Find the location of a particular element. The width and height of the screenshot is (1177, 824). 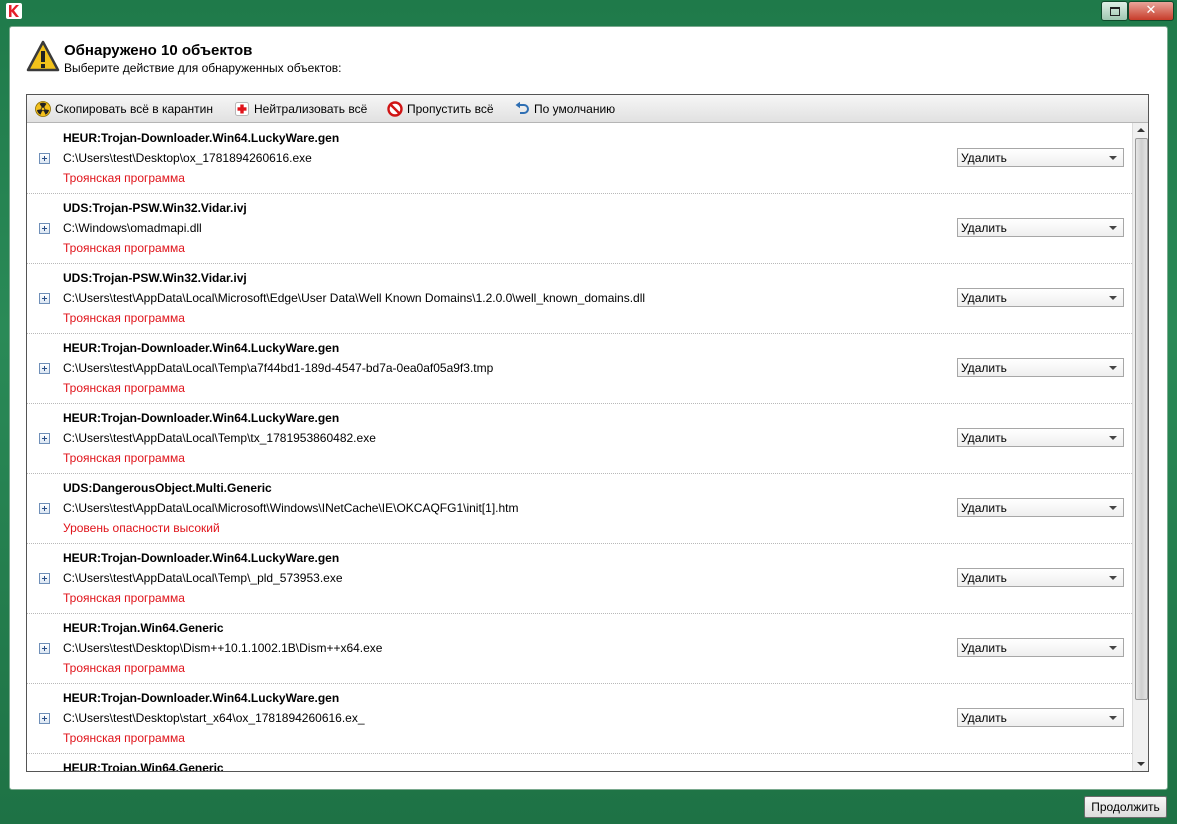

file-path: C:\Windows\omadmapi.dll is located at coordinates (132, 228).